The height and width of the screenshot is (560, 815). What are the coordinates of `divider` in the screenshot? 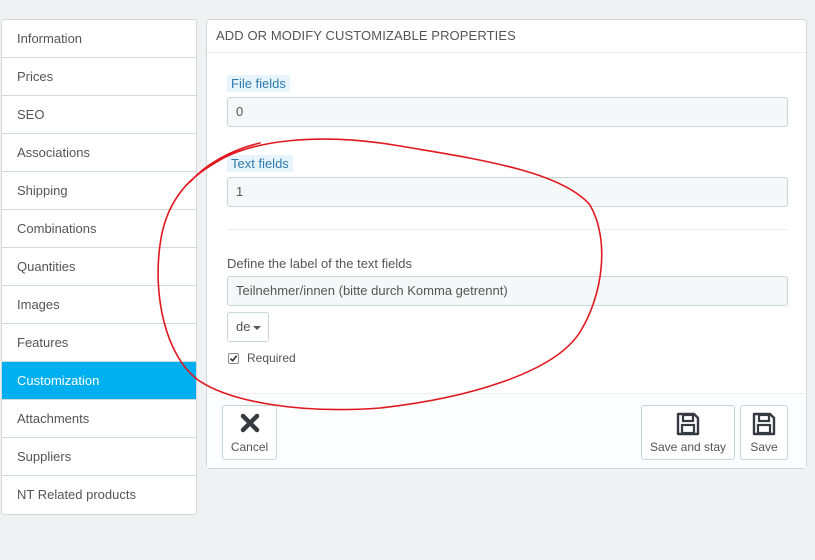 It's located at (507, 229).